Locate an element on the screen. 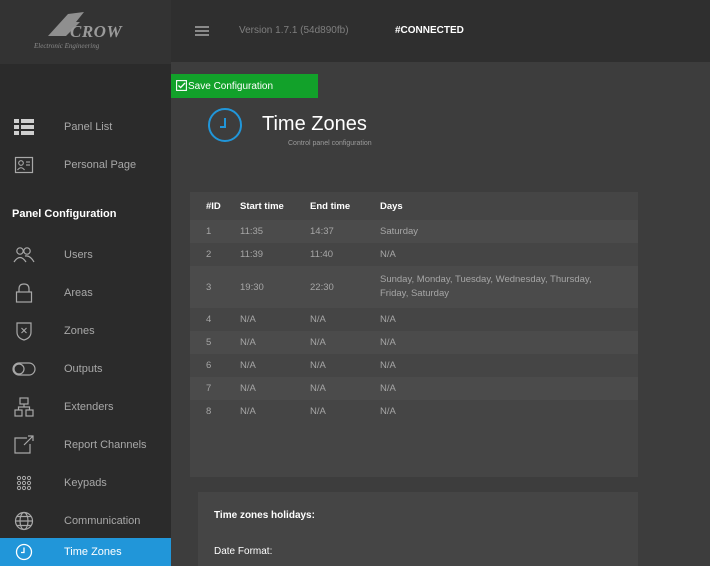  connection-status: #CONNECTED is located at coordinates (429, 30).